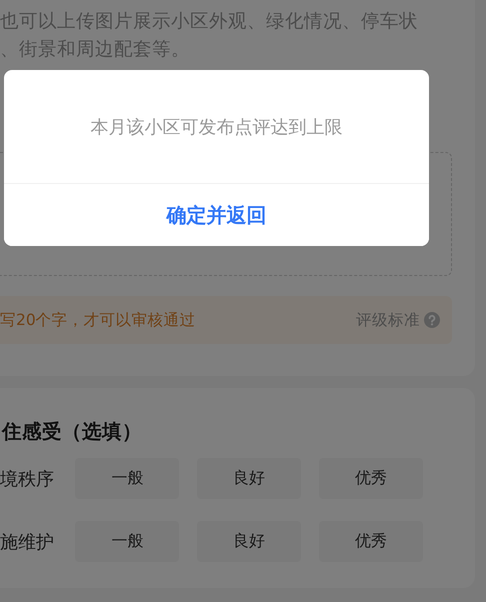 The width and height of the screenshot is (486, 602). What do you see at coordinates (71, 432) in the screenshot?
I see `section-title: 住感受（选填）` at bounding box center [71, 432].